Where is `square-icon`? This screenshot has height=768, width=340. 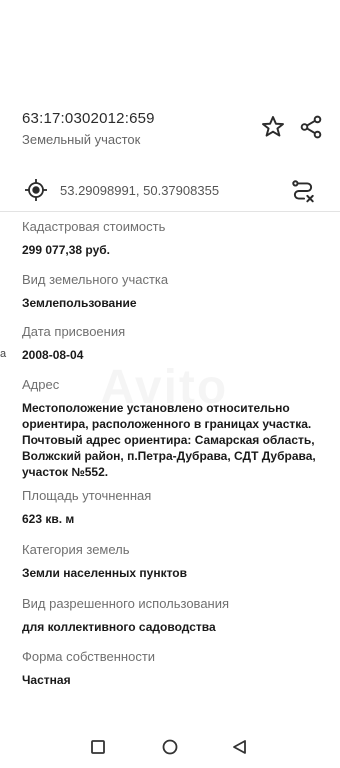 square-icon is located at coordinates (98, 747).